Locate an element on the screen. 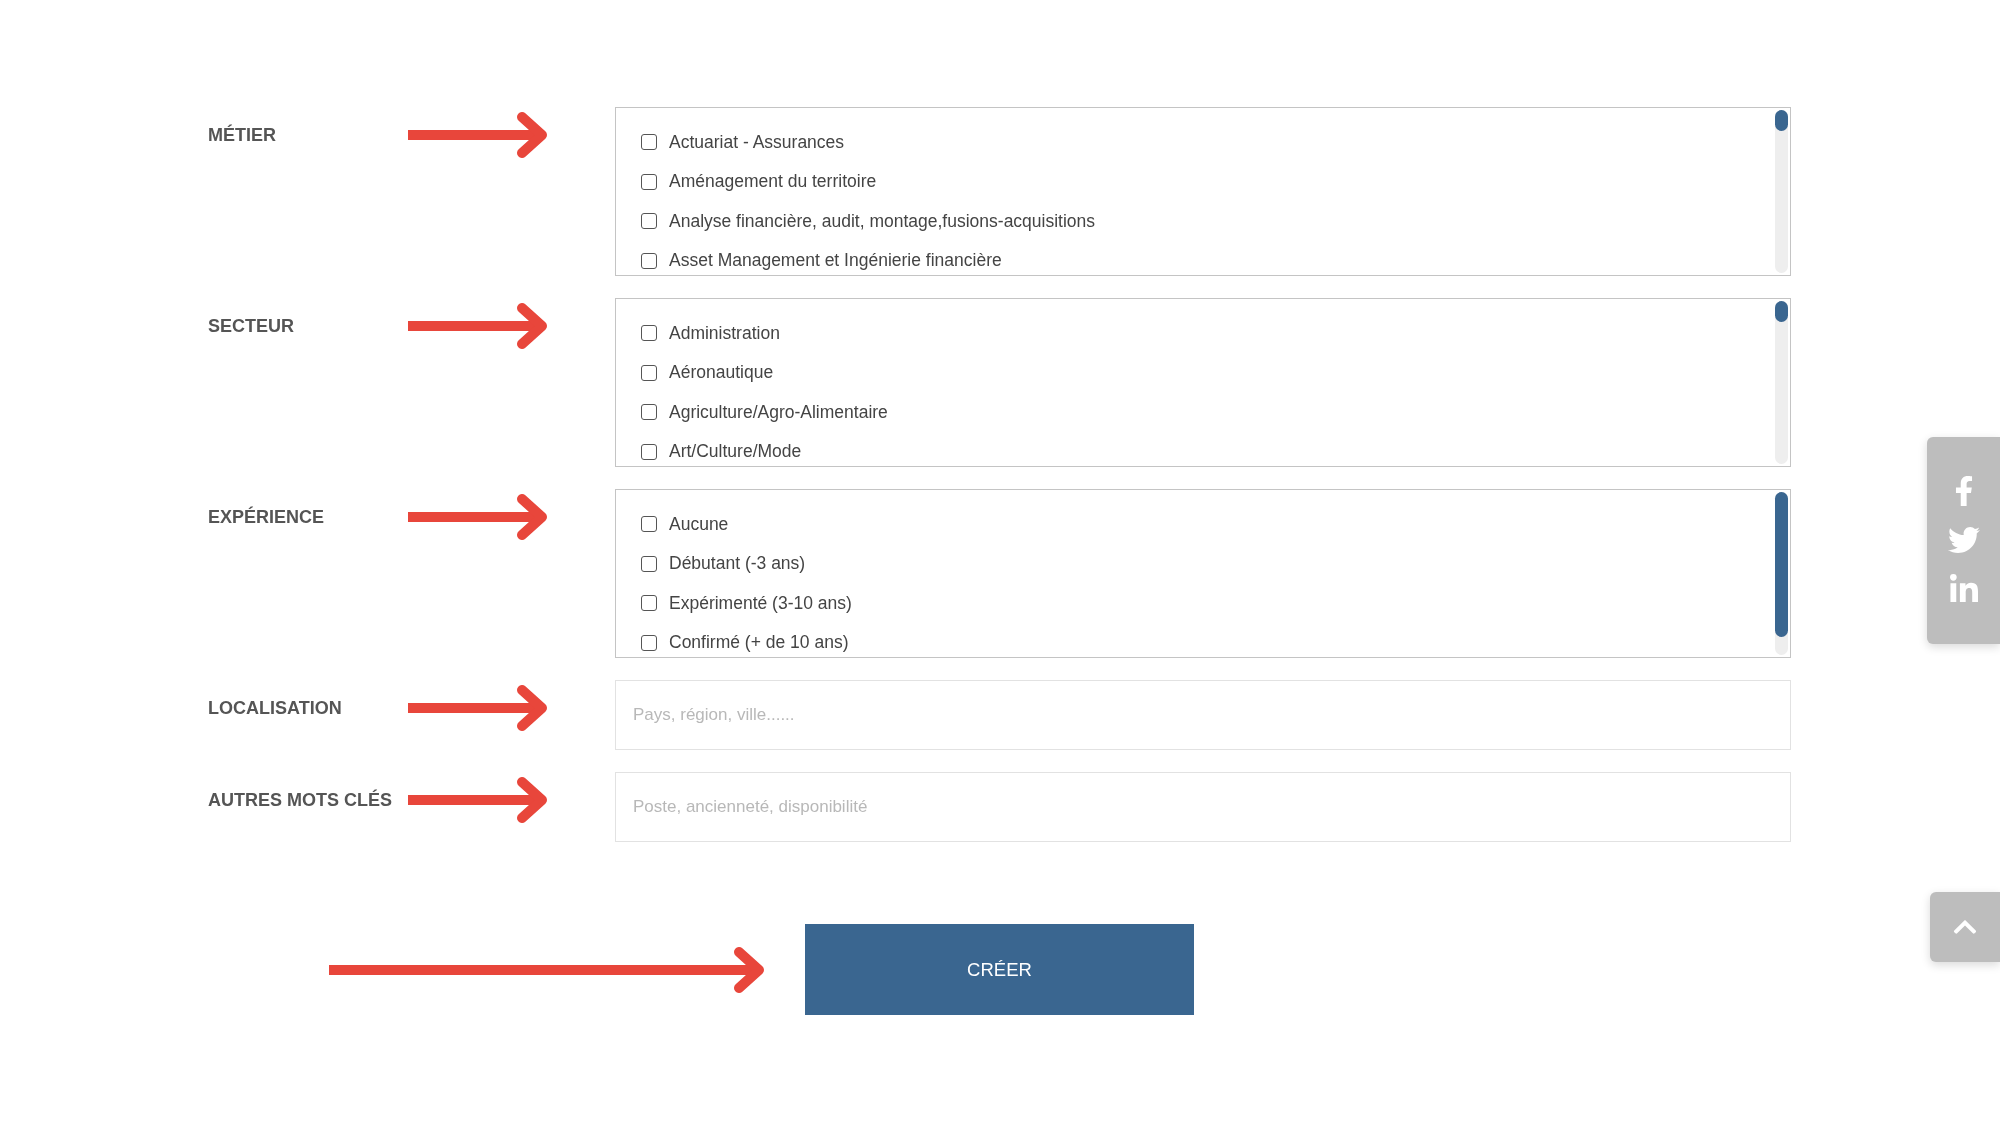  option-label: Aéronautique is located at coordinates (721, 372).